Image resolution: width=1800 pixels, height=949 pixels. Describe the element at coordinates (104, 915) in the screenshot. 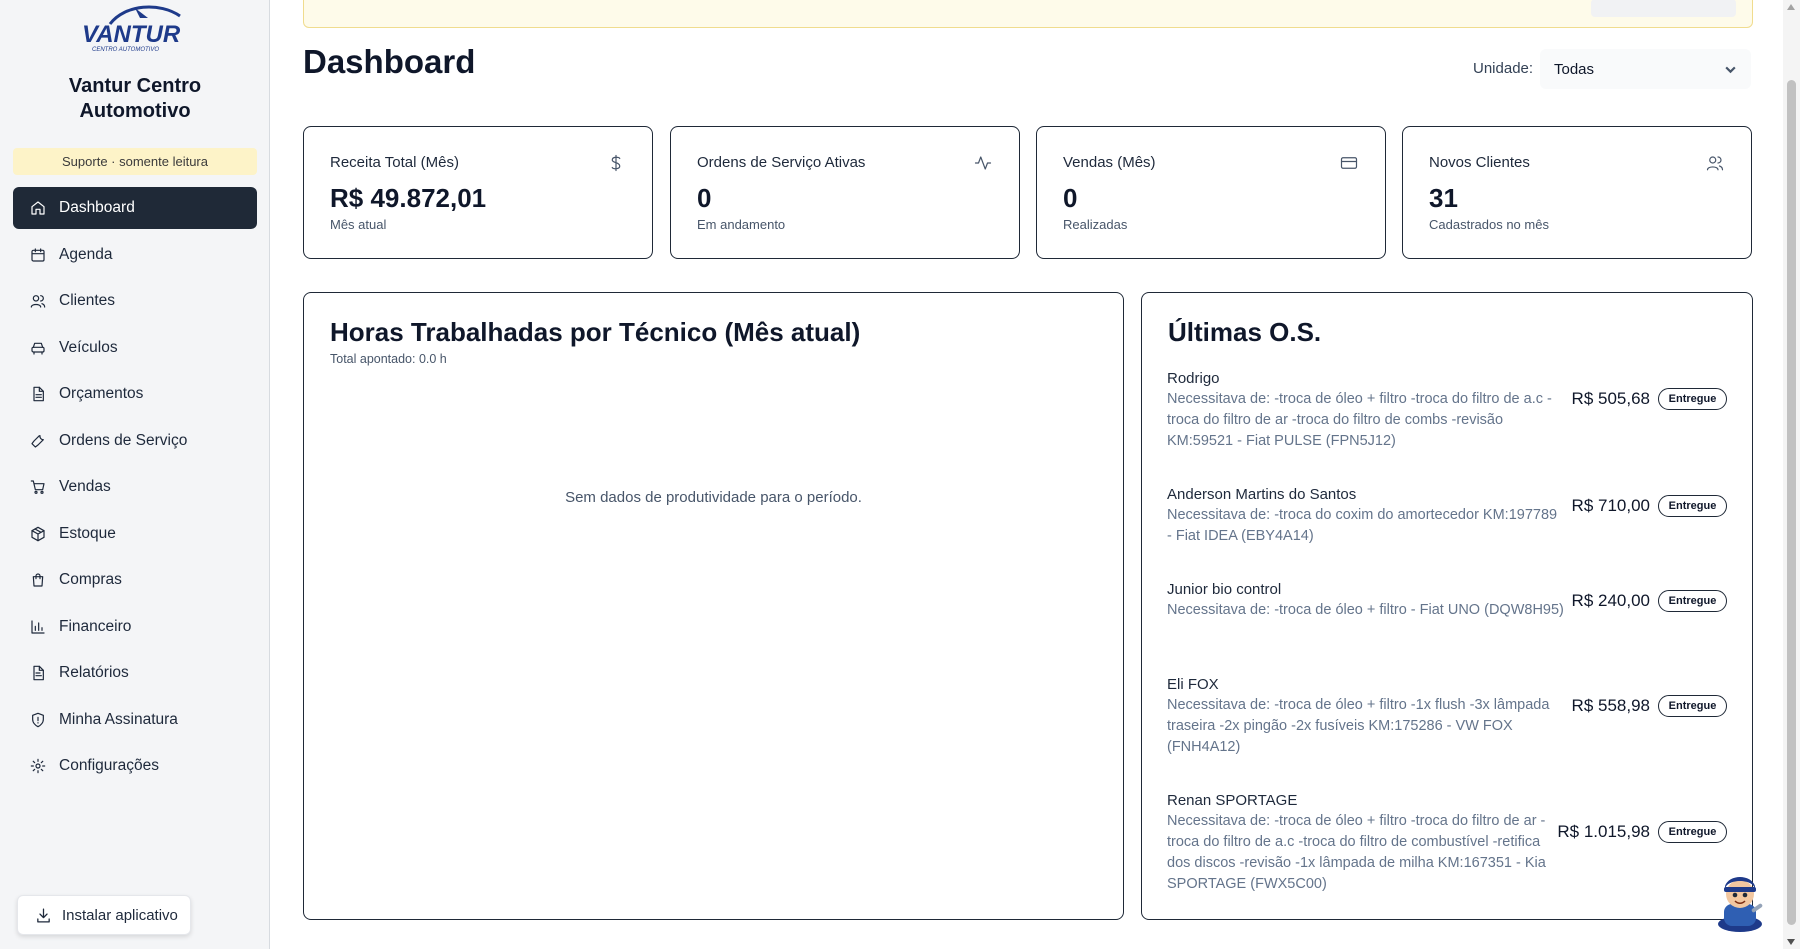

I see `install-app-button: Instalar aplicativo` at that location.